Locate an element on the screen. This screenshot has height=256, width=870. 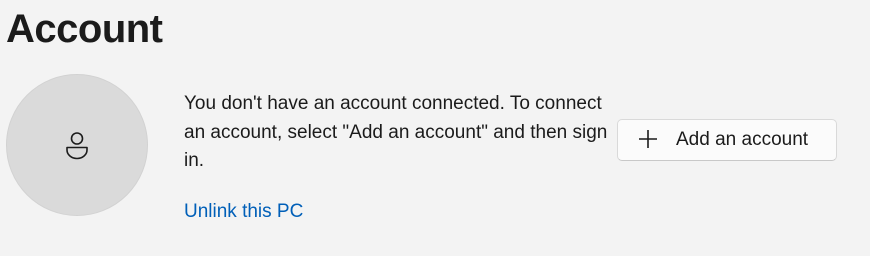
avatar is located at coordinates (77, 145).